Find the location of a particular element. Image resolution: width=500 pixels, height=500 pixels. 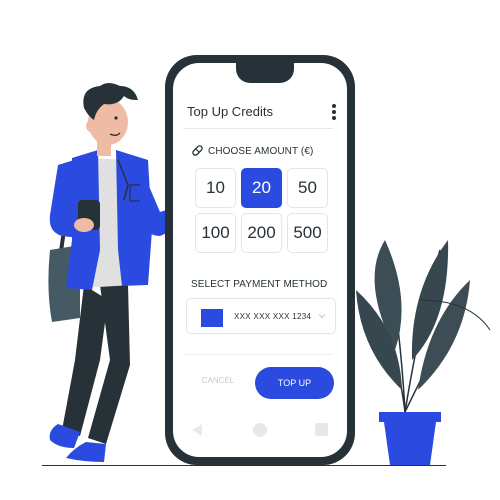

header-divider is located at coordinates (258, 128).